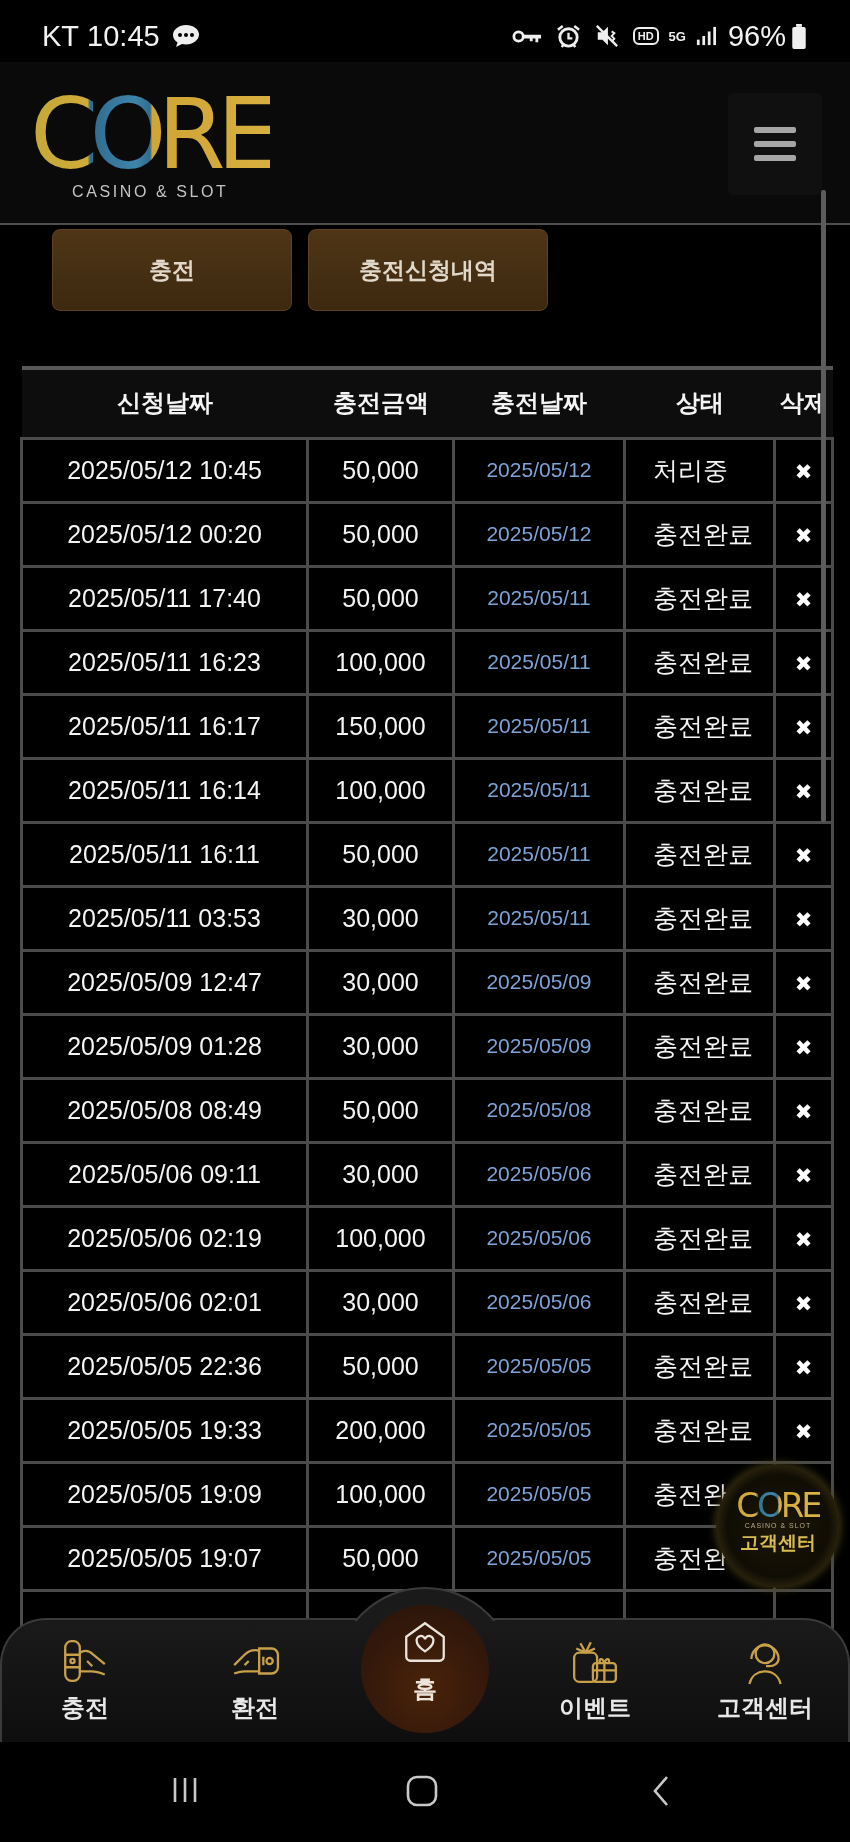  What do you see at coordinates (164, 1110) in the screenshot?
I see `table-cell: 2025/05/08 08:49` at bounding box center [164, 1110].